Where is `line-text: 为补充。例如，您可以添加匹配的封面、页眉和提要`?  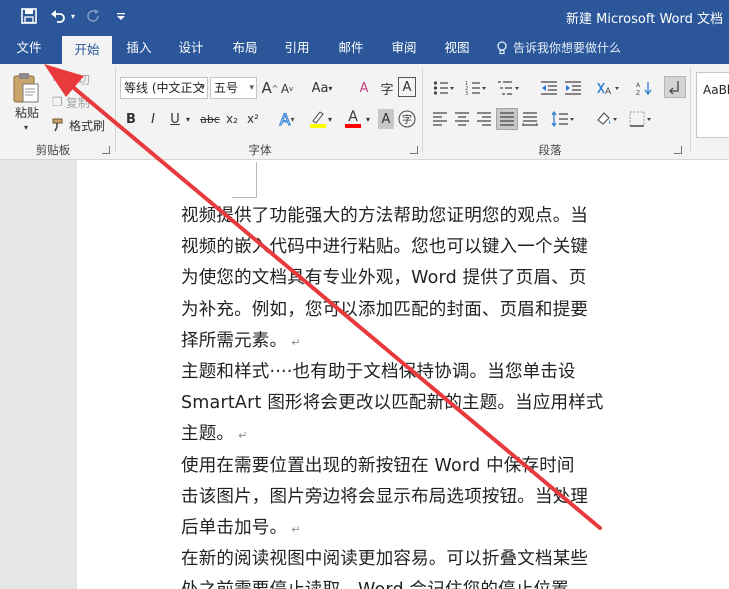 line-text: 为补充。例如，您可以添加匹配的封面、页眉和提要 is located at coordinates (385, 309).